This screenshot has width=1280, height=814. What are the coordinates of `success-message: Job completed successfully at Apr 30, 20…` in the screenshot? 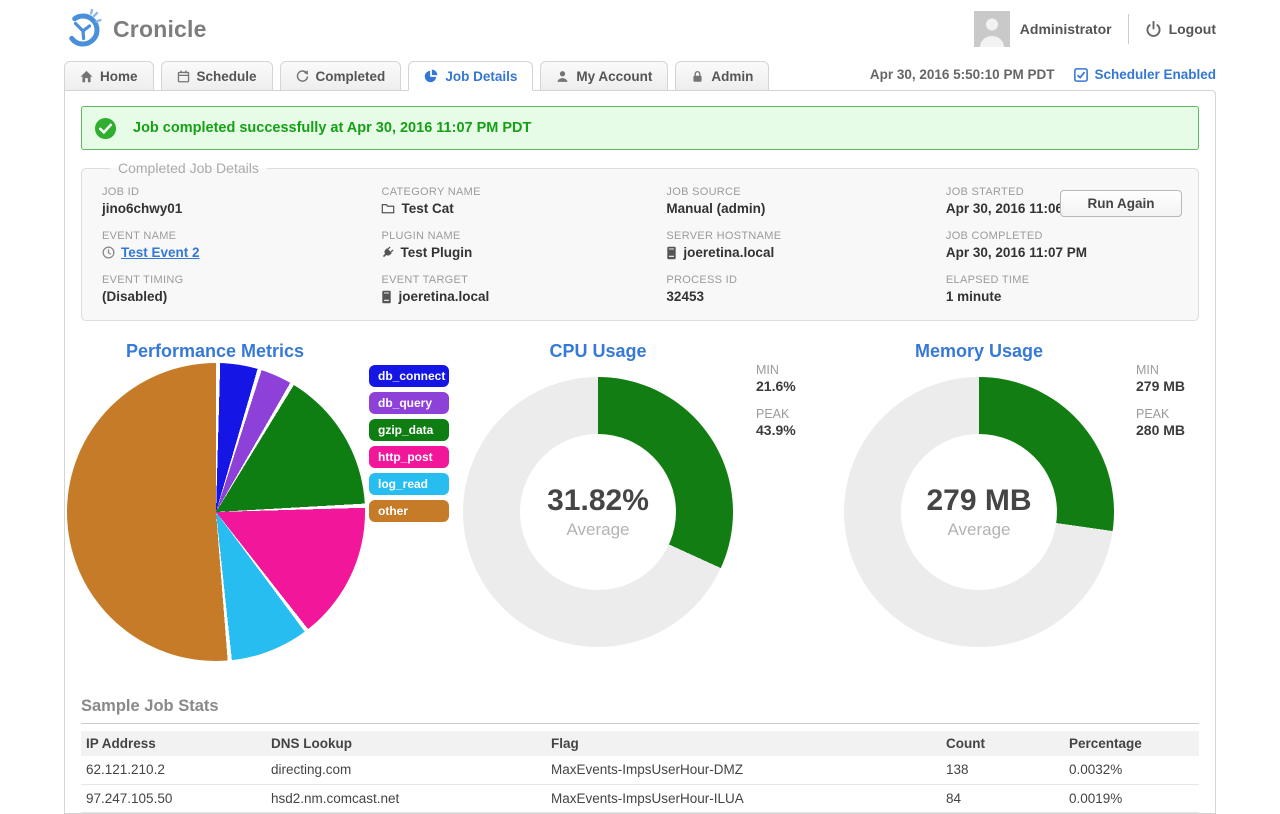 It's located at (332, 128).